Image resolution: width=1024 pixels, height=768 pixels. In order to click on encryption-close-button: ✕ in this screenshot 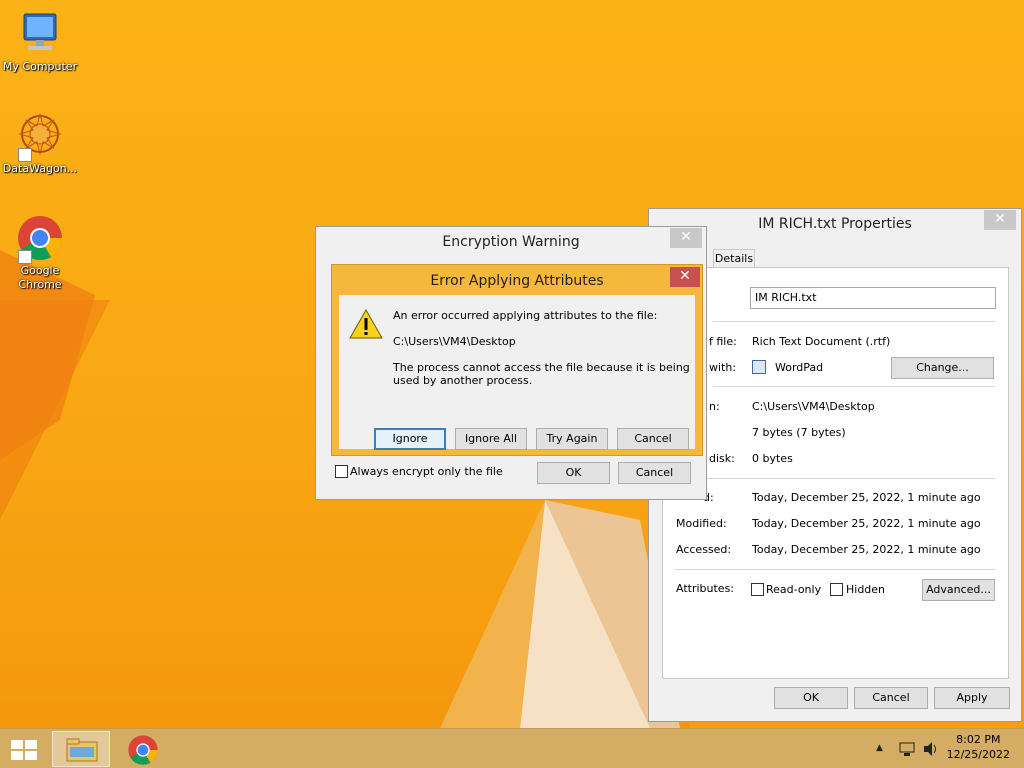, I will do `click(686, 238)`.